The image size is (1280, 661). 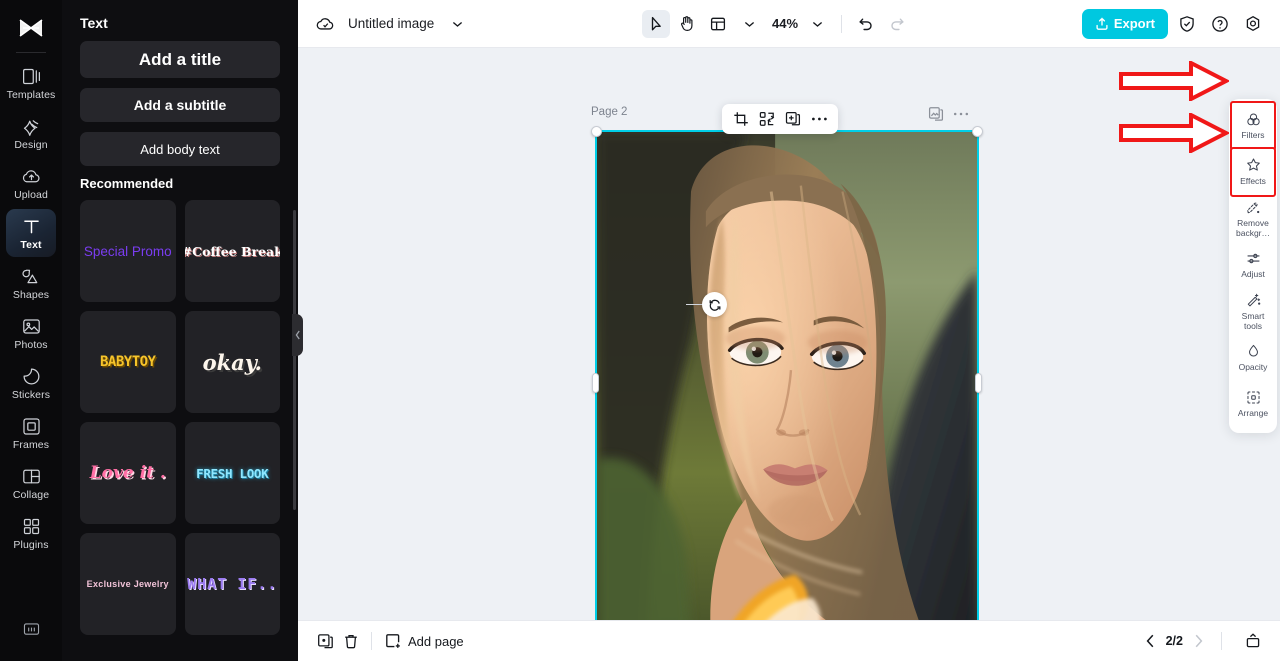 I want to click on photos-image-icon, so click(x=31, y=326).